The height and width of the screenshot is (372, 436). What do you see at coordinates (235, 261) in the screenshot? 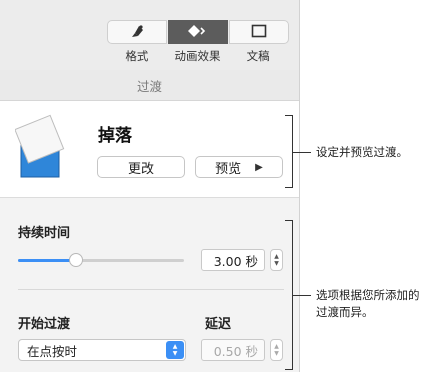
I see `duration-value: 3.00 秒` at bounding box center [235, 261].